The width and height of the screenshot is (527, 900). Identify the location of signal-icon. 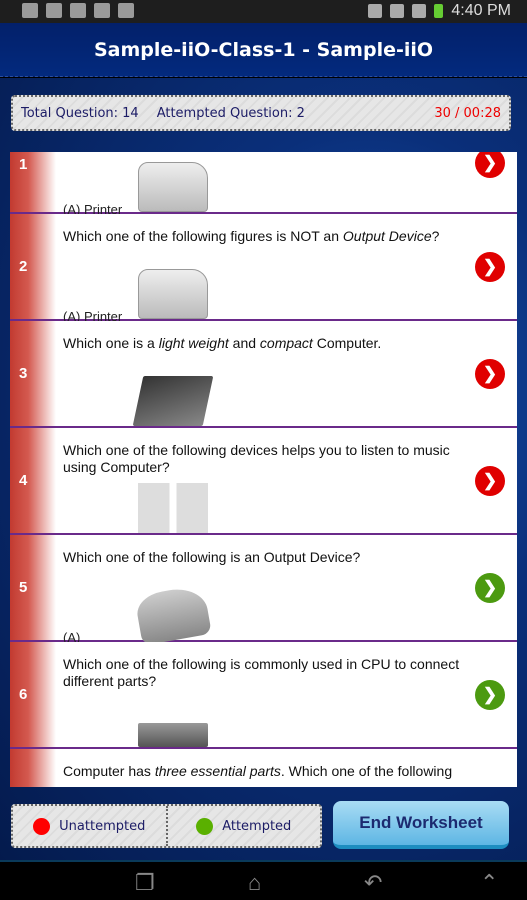
(419, 11).